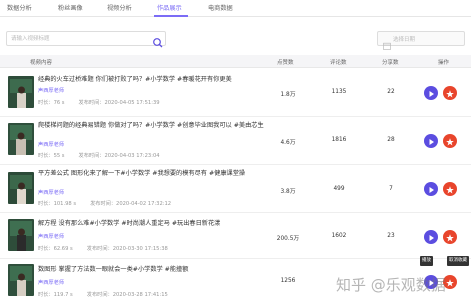  What do you see at coordinates (19, 7) in the screenshot?
I see `tab-data-analysis: 数据分析` at bounding box center [19, 7].